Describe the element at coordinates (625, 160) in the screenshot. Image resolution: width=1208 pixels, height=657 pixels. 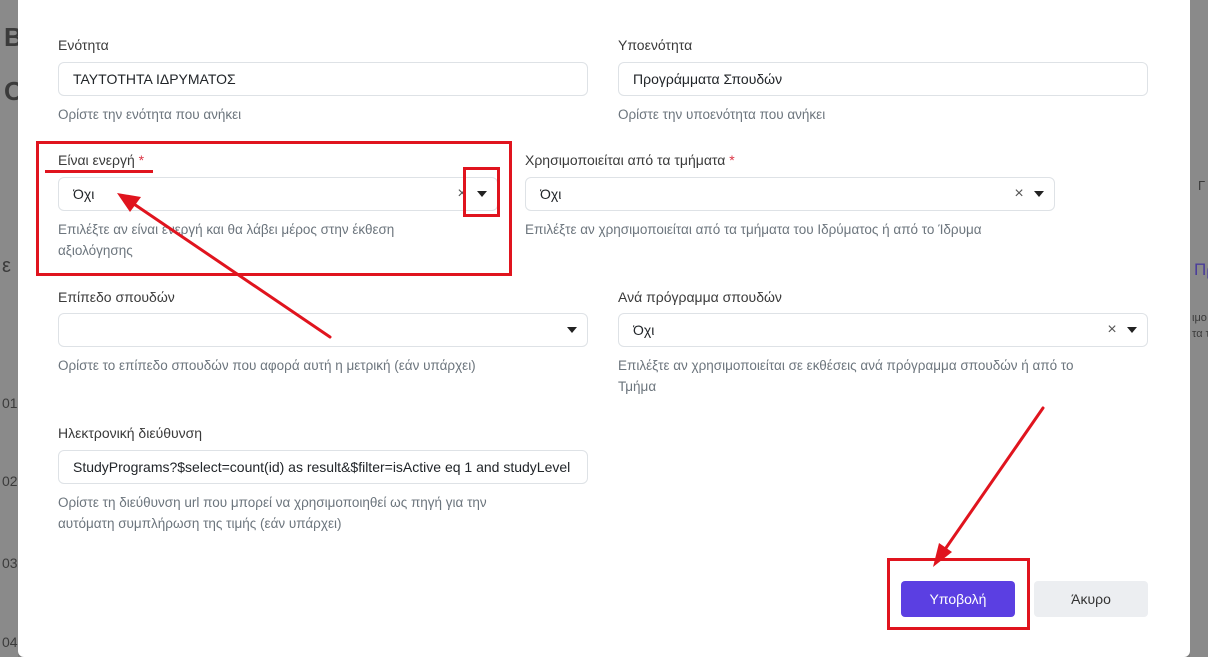
I see `used-by-departments-label-text: Χρησιμοποιείται από τα τμήματα` at that location.